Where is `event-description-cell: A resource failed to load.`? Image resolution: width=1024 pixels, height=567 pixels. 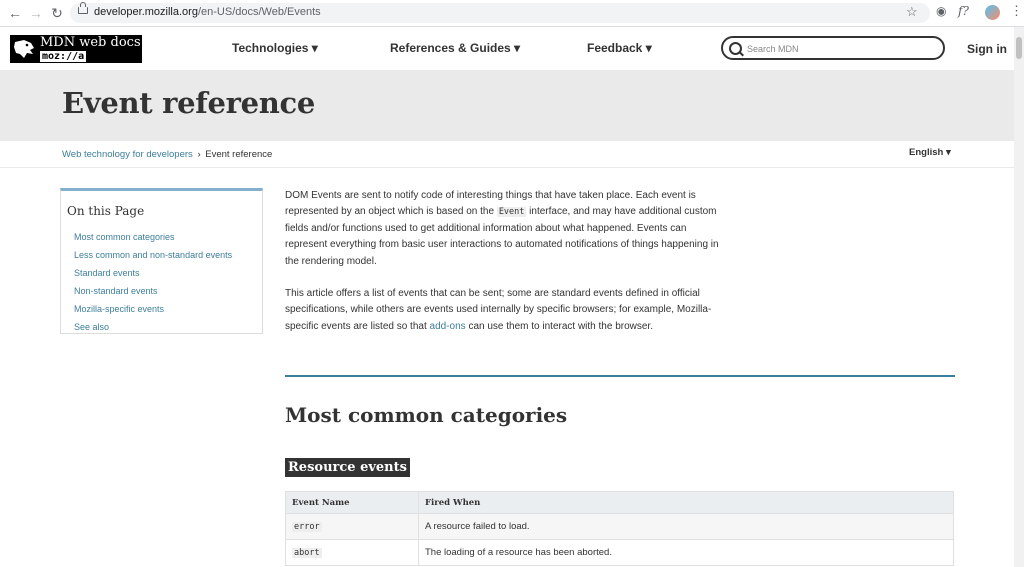 event-description-cell: A resource failed to load. is located at coordinates (686, 526).